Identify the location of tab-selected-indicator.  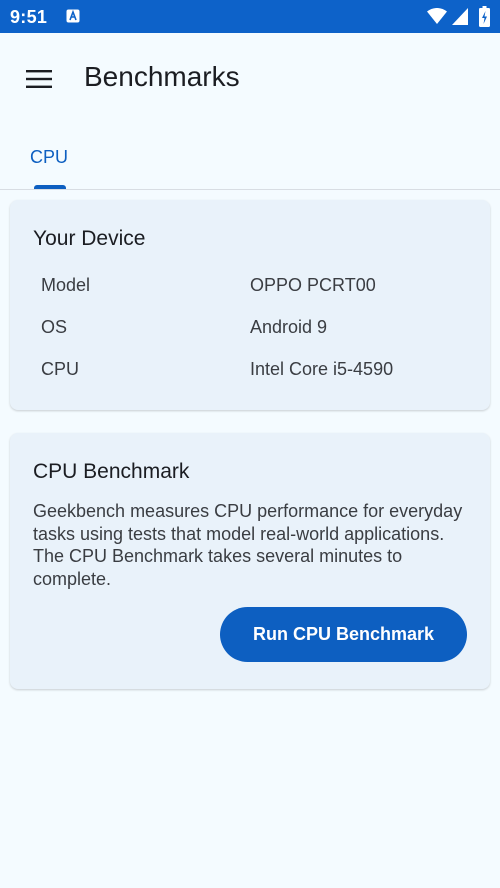
(50, 187).